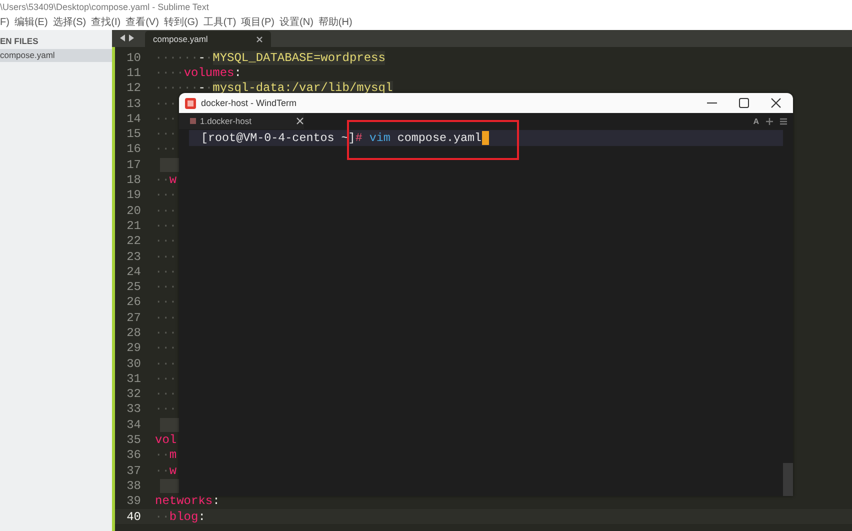  I want to click on line-number: 33, so click(134, 409).